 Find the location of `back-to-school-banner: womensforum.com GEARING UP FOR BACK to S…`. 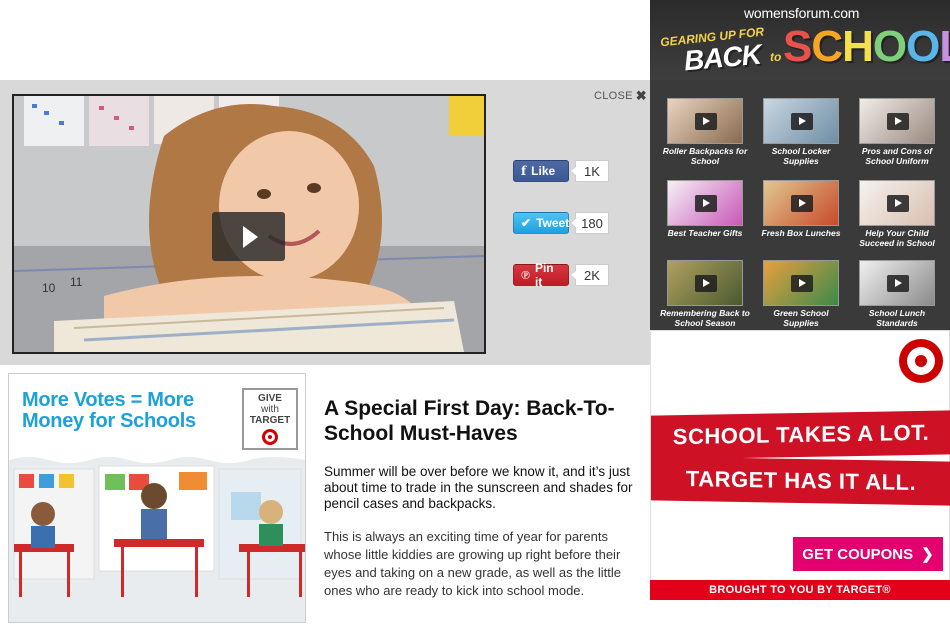

back-to-school-banner: womensforum.com GEARING UP FOR BACK to S… is located at coordinates (800, 40).